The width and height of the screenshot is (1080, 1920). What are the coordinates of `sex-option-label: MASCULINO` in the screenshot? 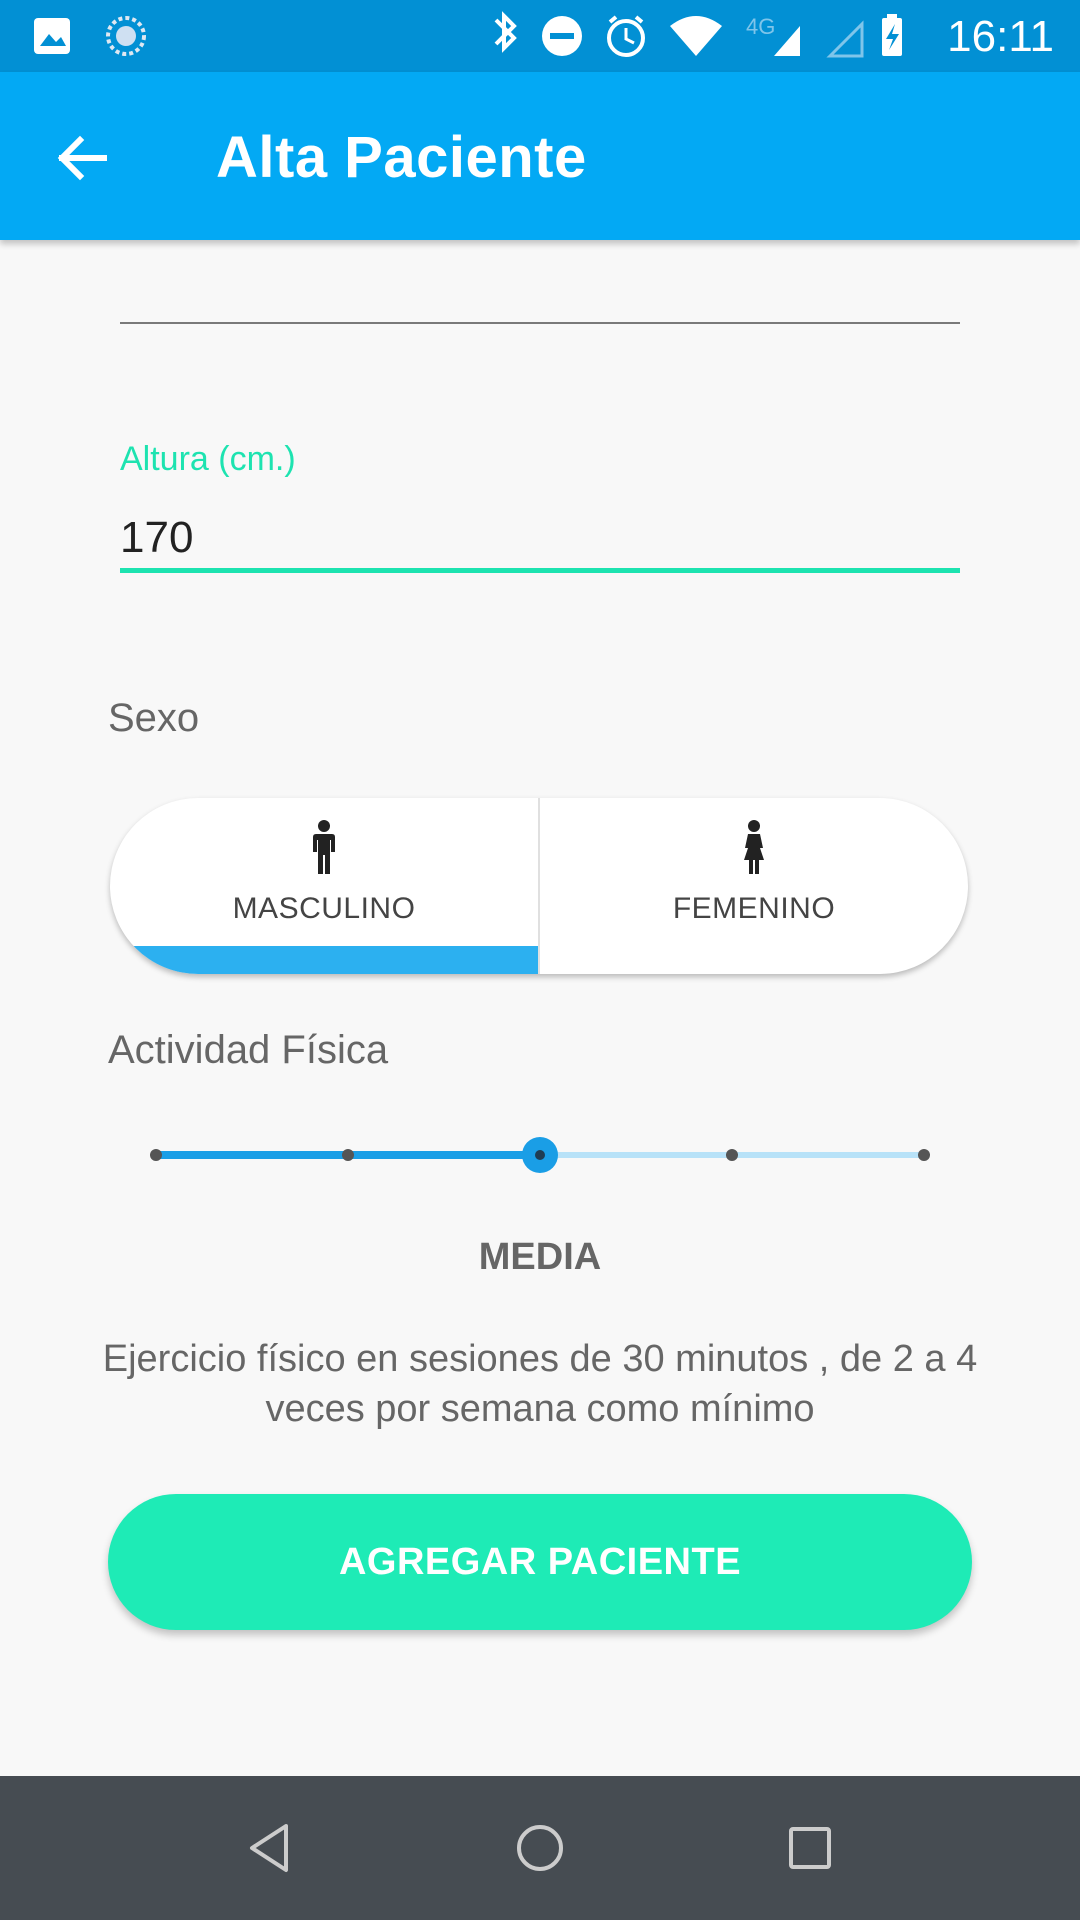 It's located at (324, 908).